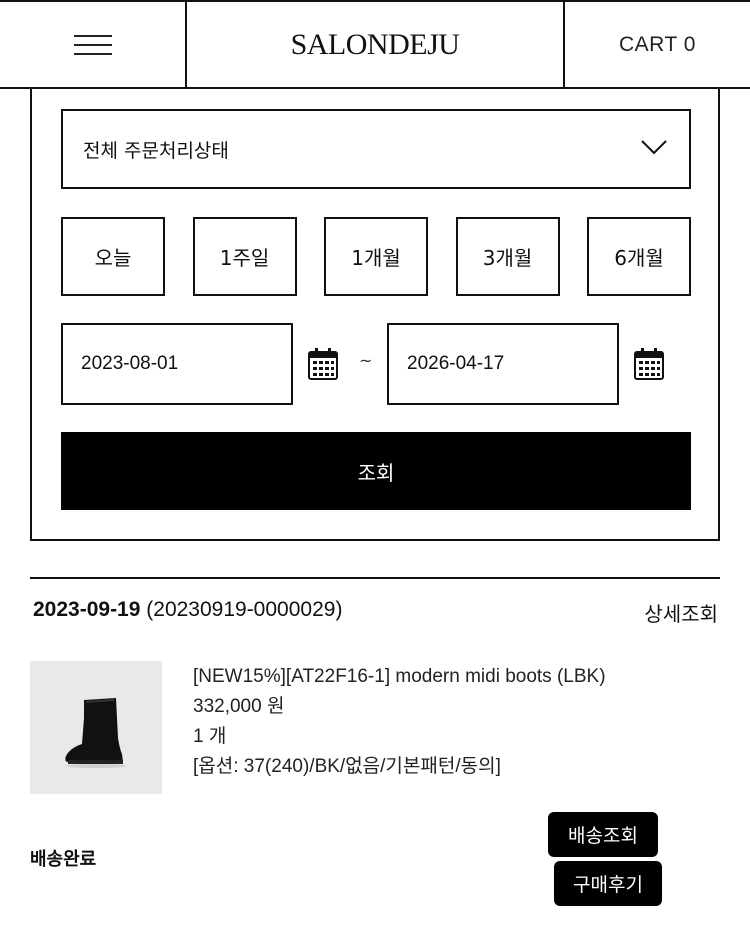 Image resolution: width=750 pixels, height=934 pixels. I want to click on section-divider, so click(375, 578).